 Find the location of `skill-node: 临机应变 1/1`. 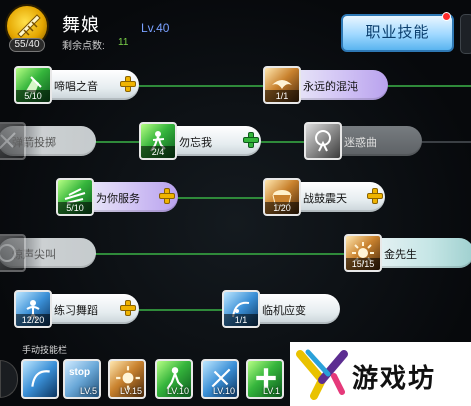

skill-node: 临机应变 1/1 is located at coordinates (281, 309).